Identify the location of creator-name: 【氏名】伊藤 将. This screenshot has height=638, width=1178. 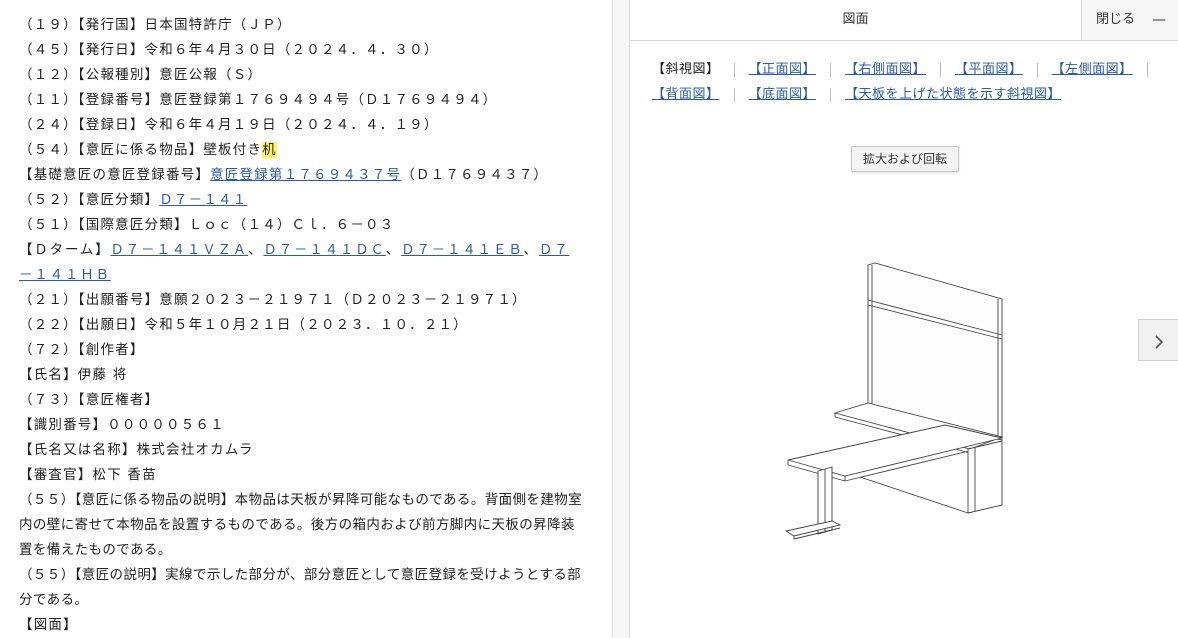
(73, 375).